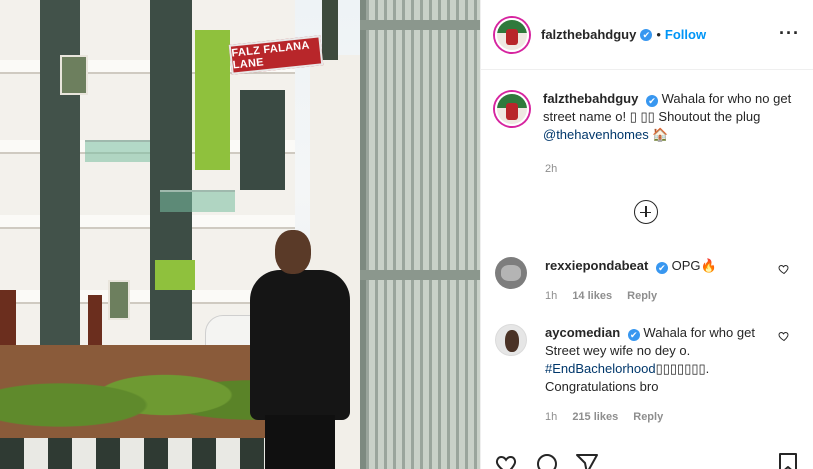 This screenshot has height=469, width=813. Describe the element at coordinates (788, 460) in the screenshot. I see `save-bookmark-icon` at that location.